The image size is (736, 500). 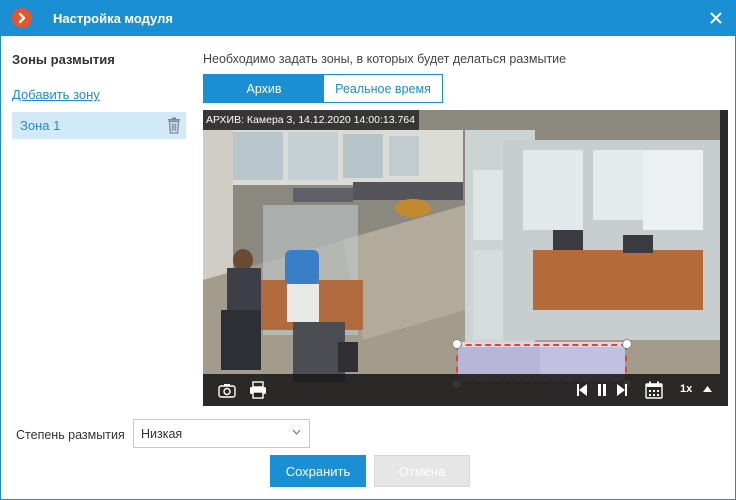 I want to click on blur-level-select: Низкая, so click(x=221, y=433).